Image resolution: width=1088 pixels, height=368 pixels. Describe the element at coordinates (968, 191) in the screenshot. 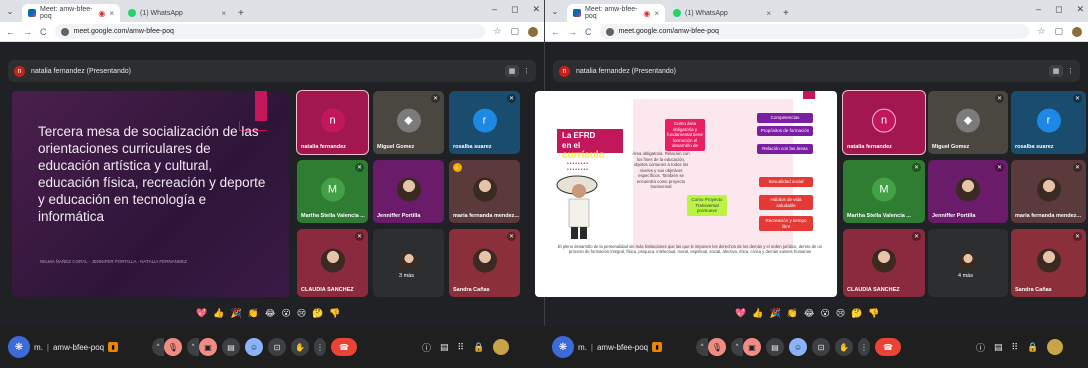

I see `participant-tile: ✕ Jenniffer Portilla` at that location.